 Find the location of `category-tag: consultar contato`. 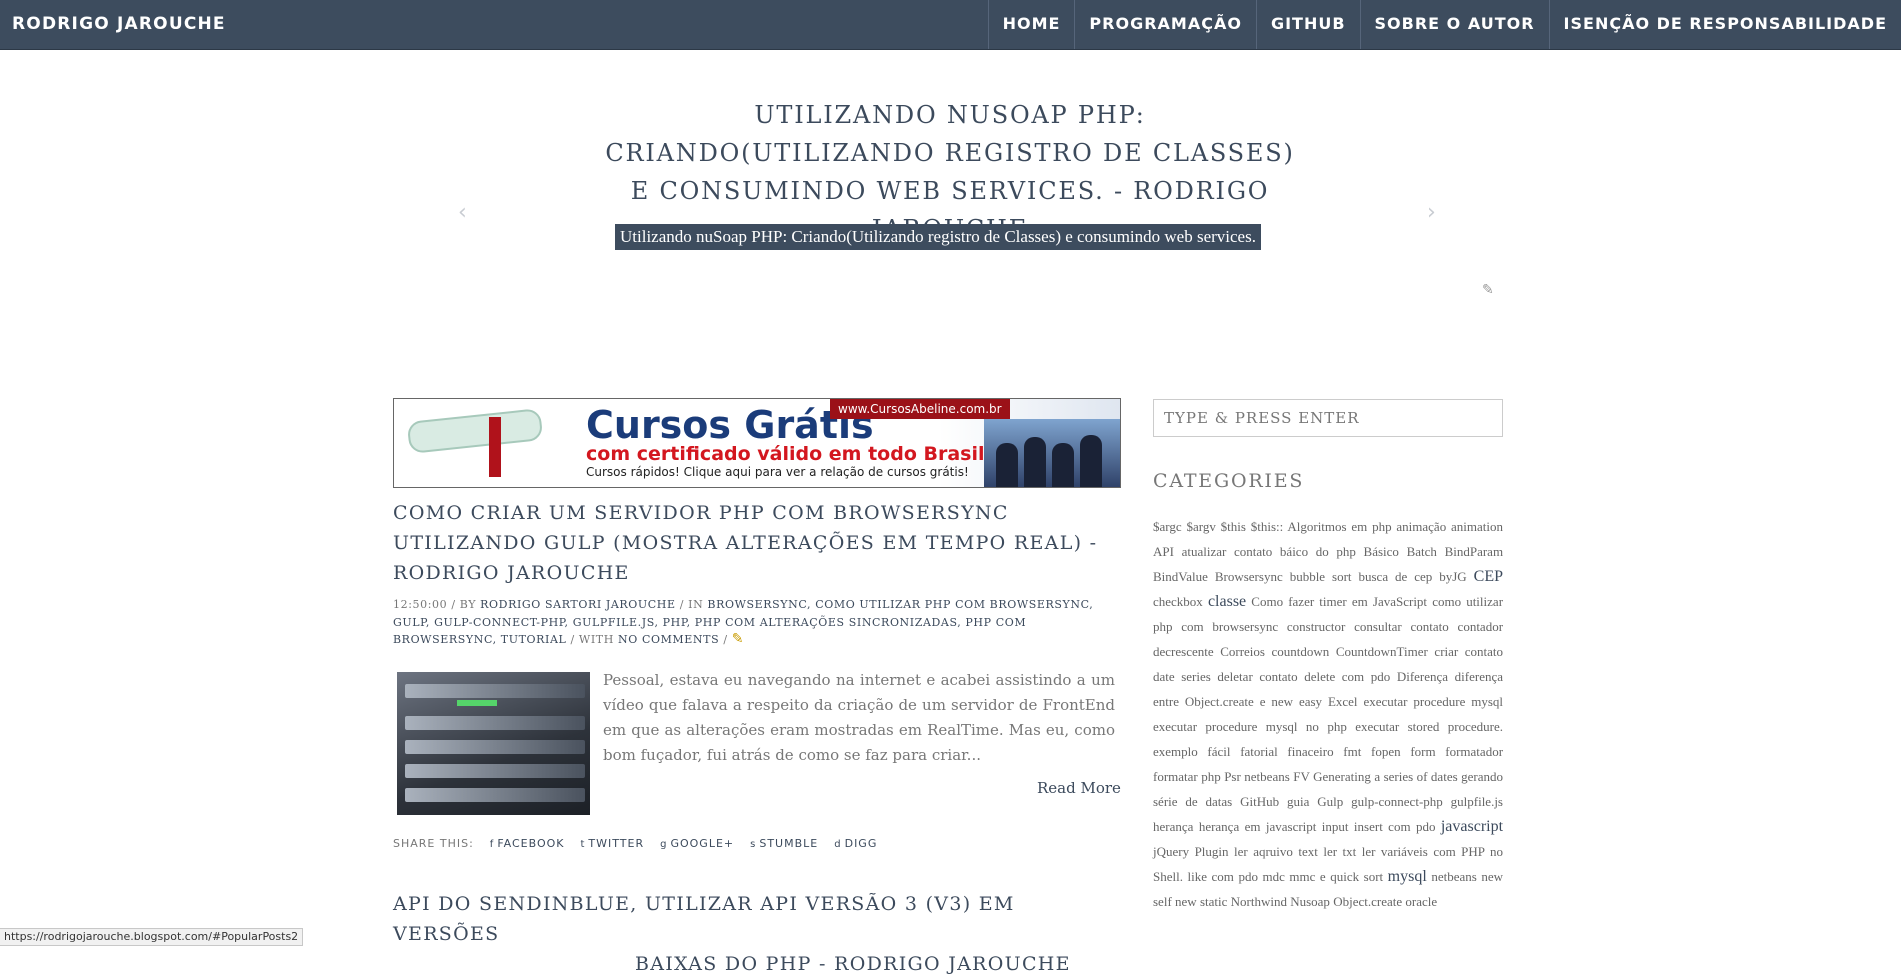

category-tag: consultar contato is located at coordinates (1401, 626).